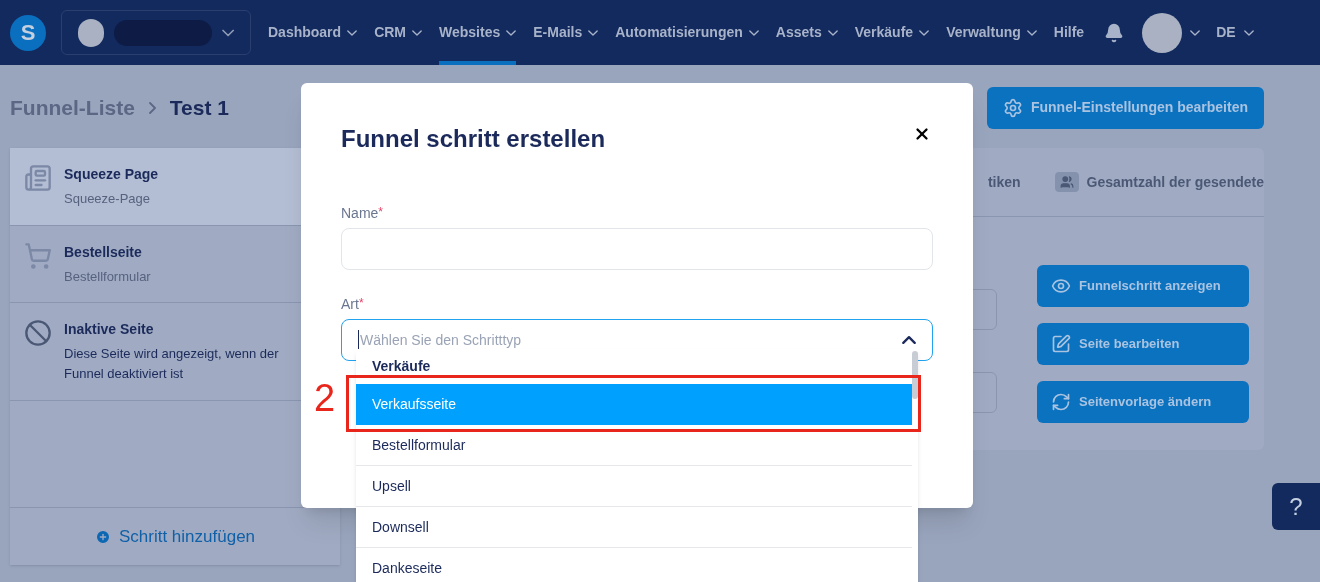 The image size is (1320, 582). What do you see at coordinates (1066, 182) in the screenshot?
I see `people-icon` at bounding box center [1066, 182].